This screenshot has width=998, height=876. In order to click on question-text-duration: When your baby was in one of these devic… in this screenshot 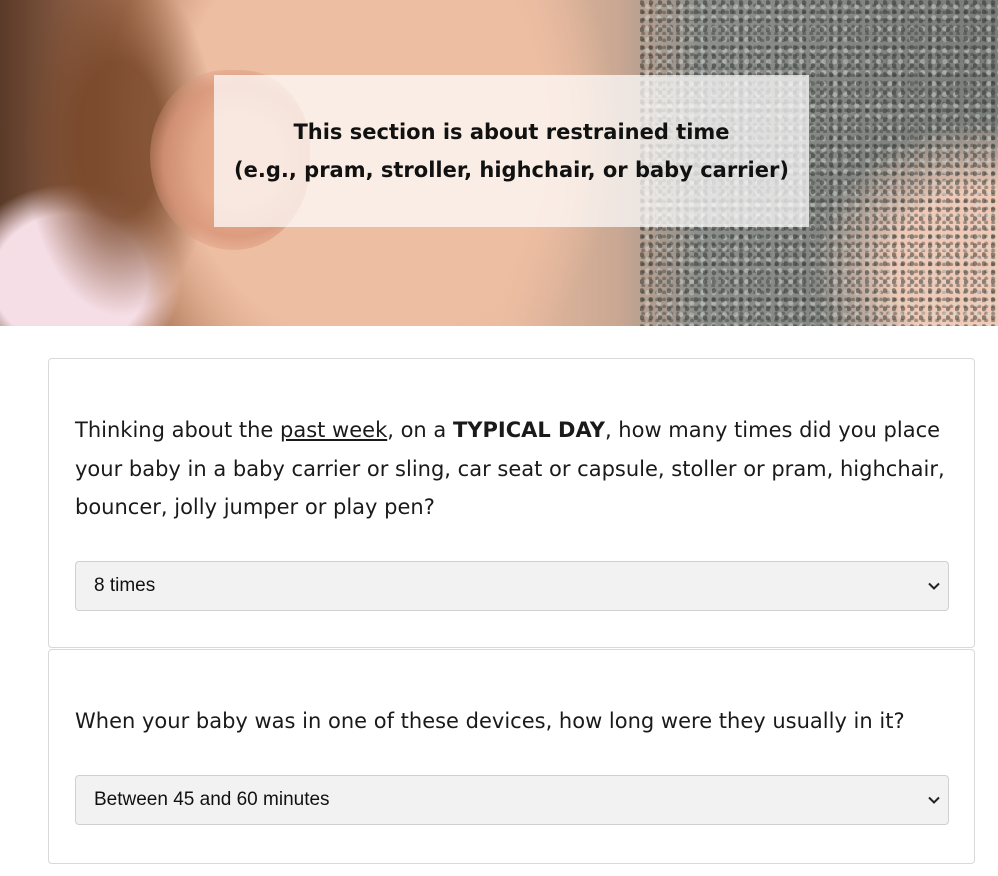, I will do `click(490, 721)`.